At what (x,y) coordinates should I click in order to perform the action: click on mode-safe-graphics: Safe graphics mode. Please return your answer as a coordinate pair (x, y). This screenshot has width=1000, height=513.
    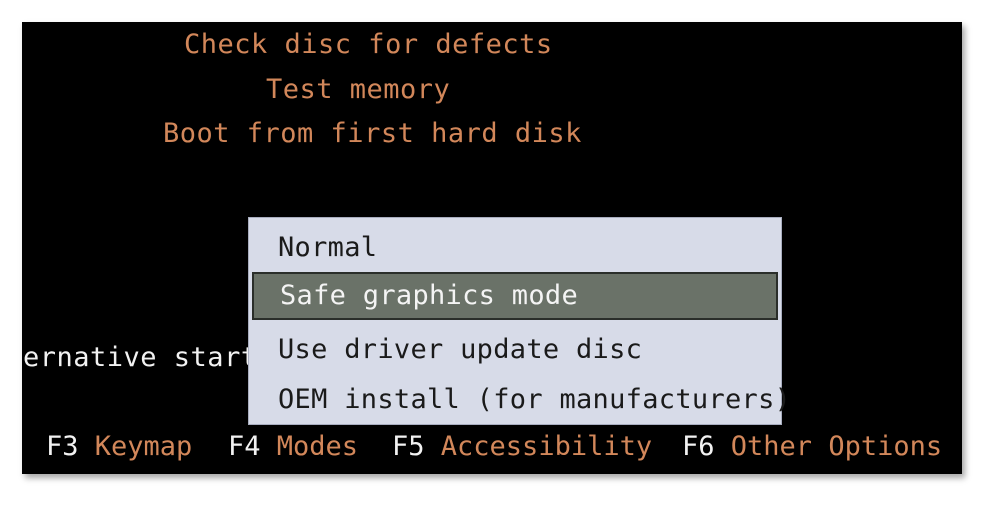
    Looking at the image, I should click on (515, 296).